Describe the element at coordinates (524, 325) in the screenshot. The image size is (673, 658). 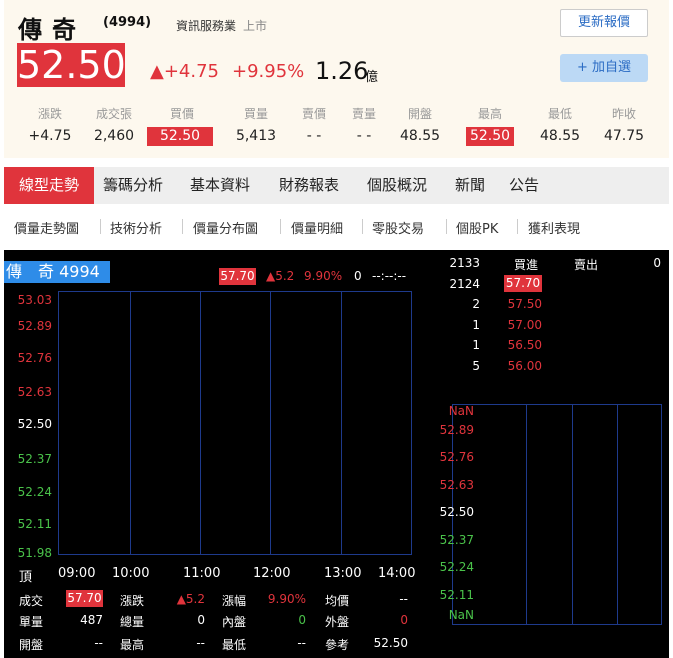
I see `orderbook-price: 57.00` at that location.